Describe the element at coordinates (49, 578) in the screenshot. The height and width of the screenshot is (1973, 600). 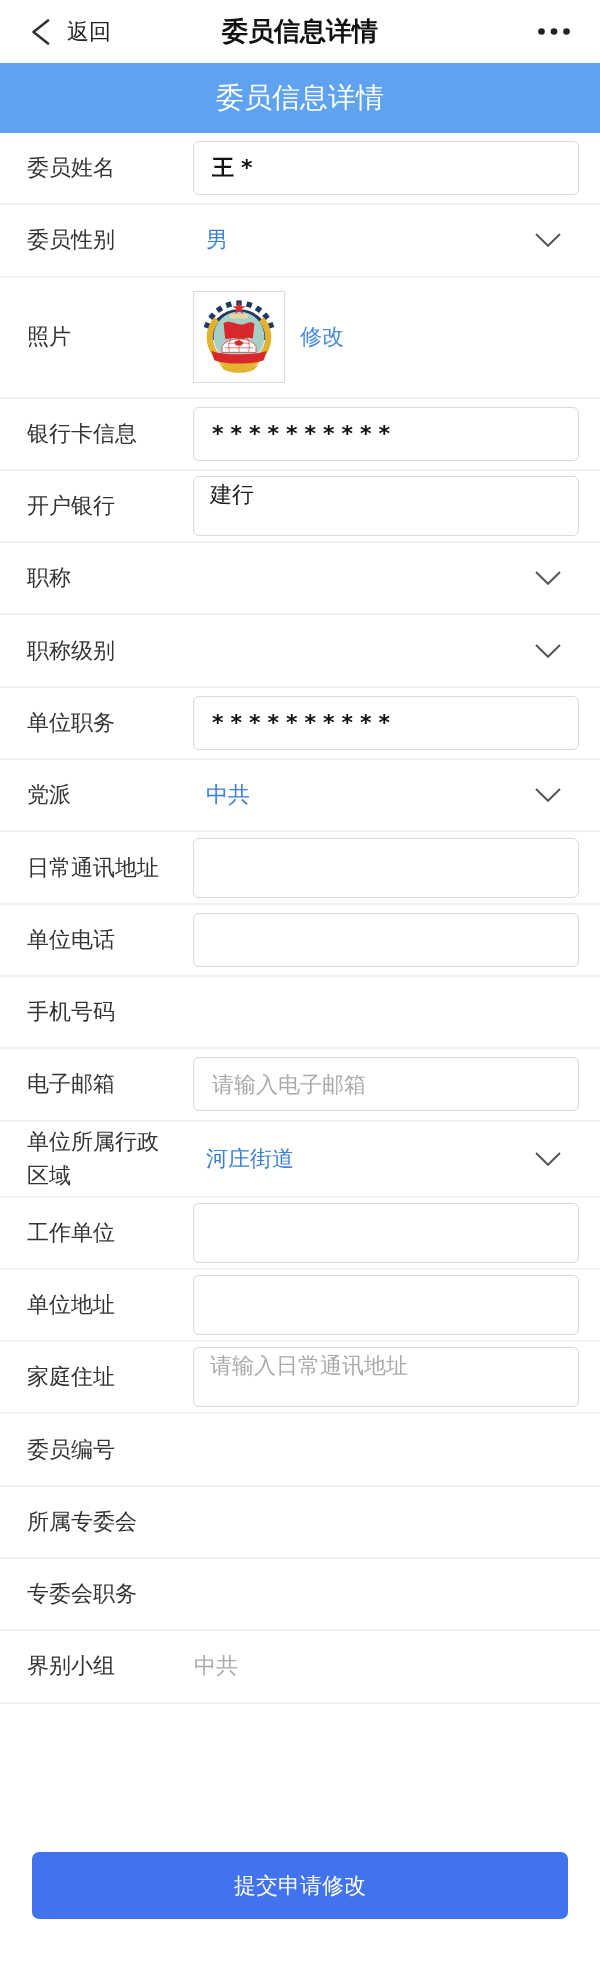
I see `field-label: 职称` at that location.